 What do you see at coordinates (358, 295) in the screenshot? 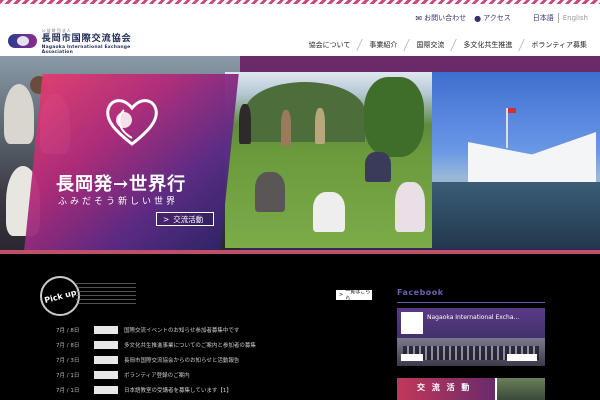
I see `news-list-label: 一覧はこちら` at bounding box center [358, 295].